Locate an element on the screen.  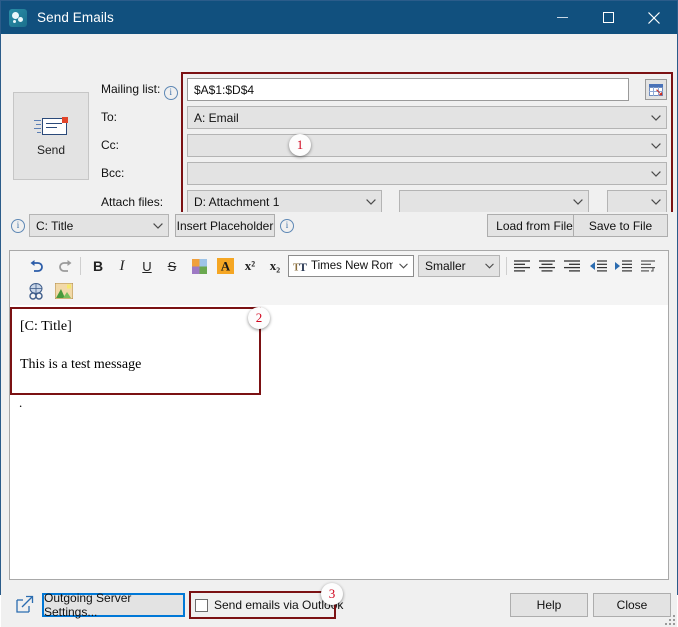
editor-toolbar: B I U S A x² x₂ TT Times New Rom Smaller is located at coordinates (339, 278).